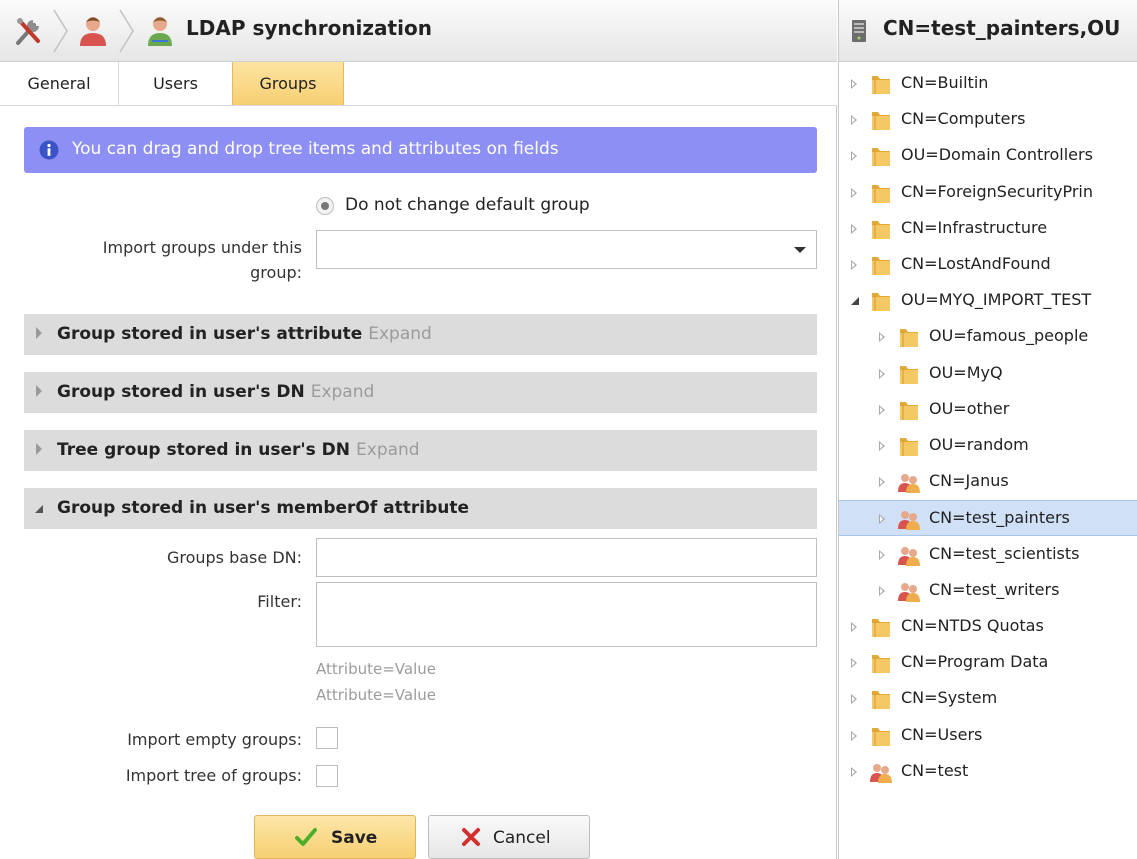 This screenshot has width=1137, height=859. I want to click on section-group-user-attribute: Group stored in user's attribute Expand, so click(420, 334).